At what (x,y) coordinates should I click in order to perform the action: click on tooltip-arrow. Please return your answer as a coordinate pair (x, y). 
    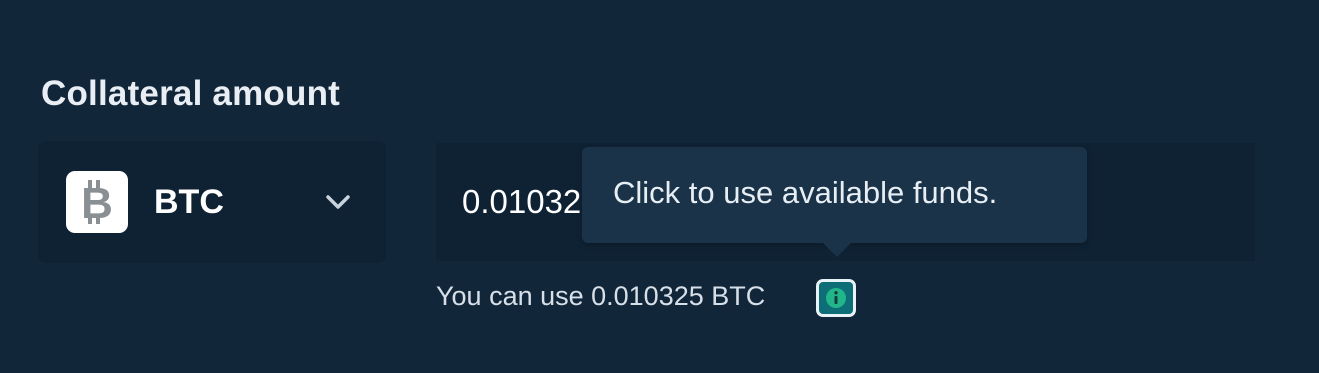
    Looking at the image, I should click on (837, 250).